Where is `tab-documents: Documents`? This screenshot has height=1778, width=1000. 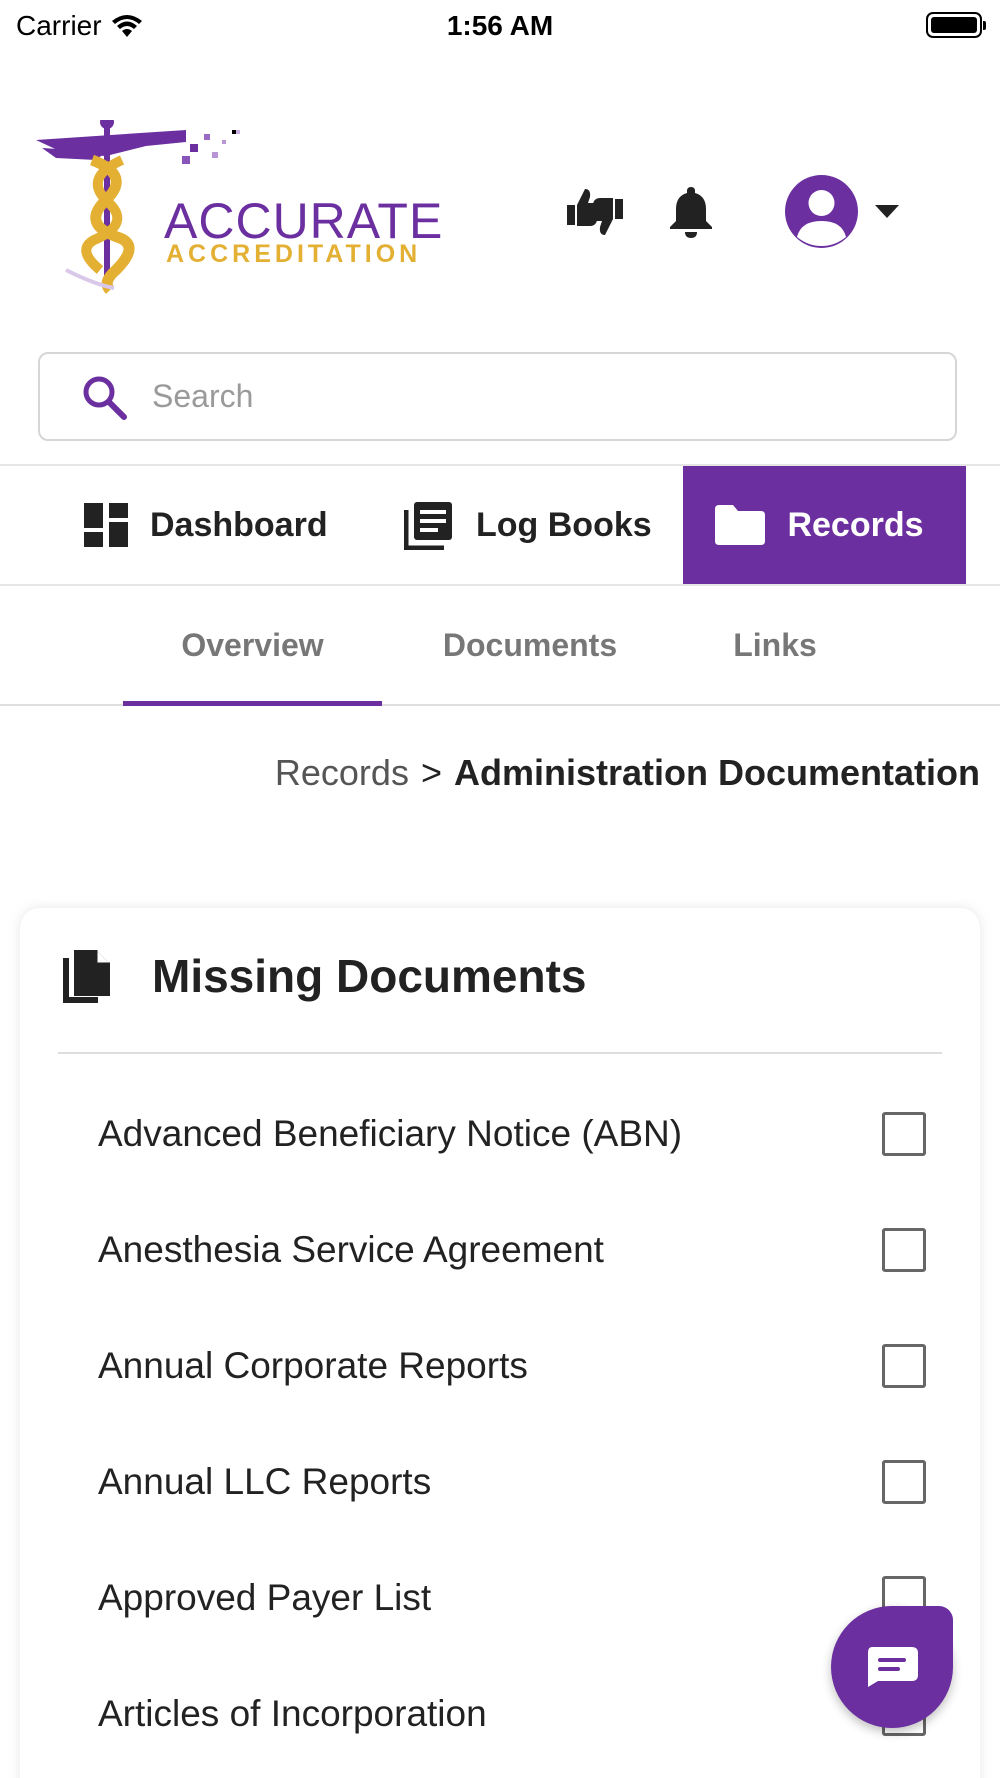
tab-documents: Documents is located at coordinates (530, 645).